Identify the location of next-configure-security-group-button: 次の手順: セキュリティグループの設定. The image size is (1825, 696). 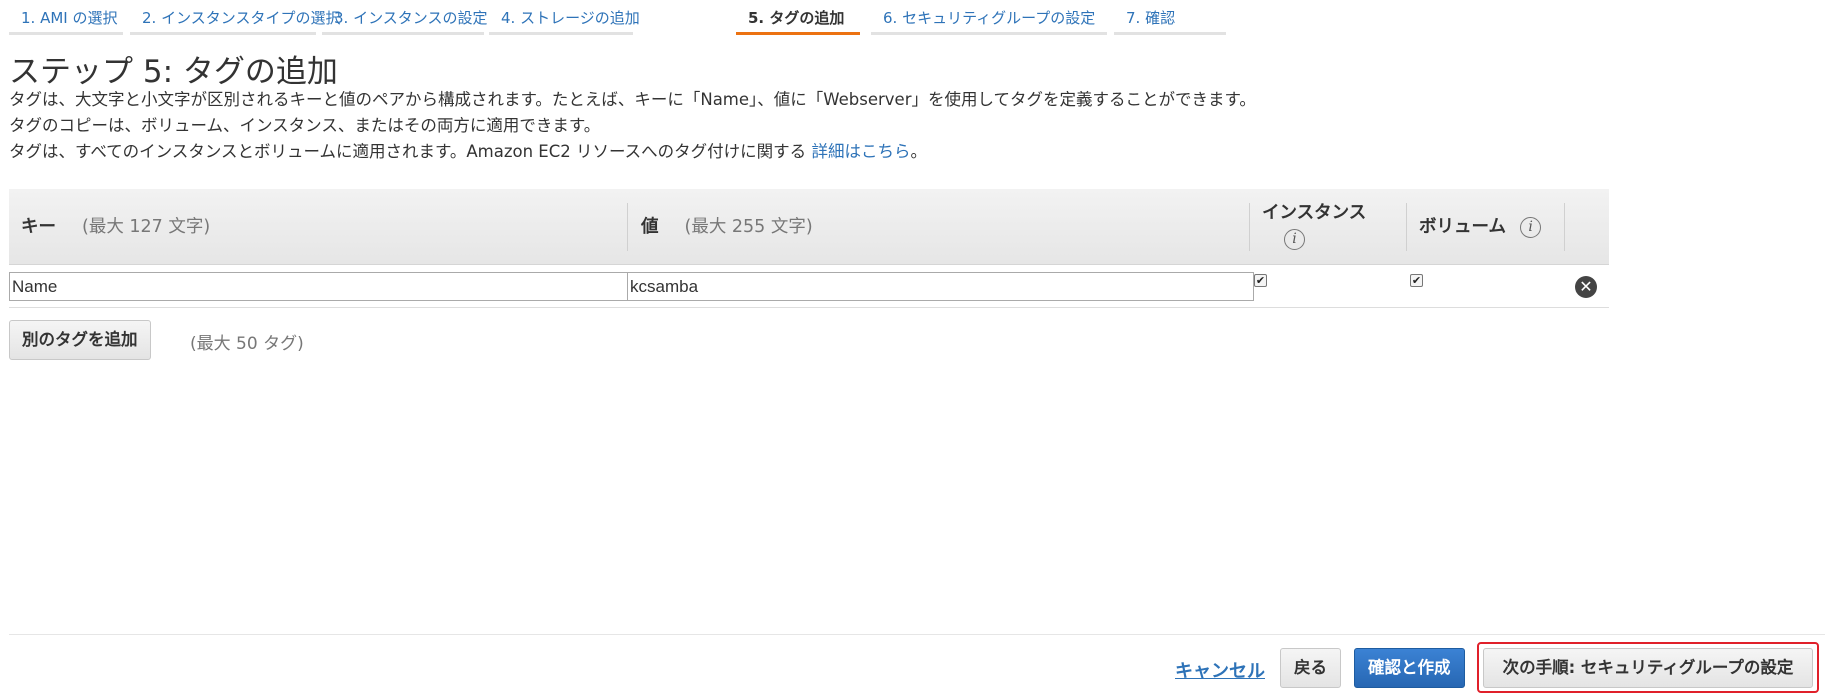
(1648, 668).